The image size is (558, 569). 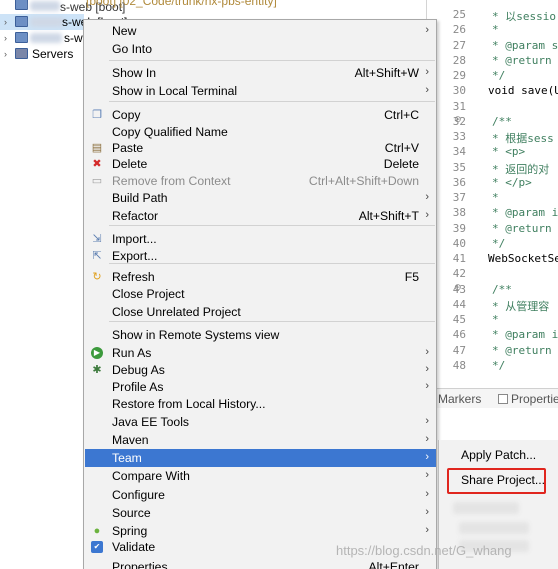 What do you see at coordinates (176, 312) in the screenshot?
I see `menu-item-label: Close Unrelated Project` at bounding box center [176, 312].